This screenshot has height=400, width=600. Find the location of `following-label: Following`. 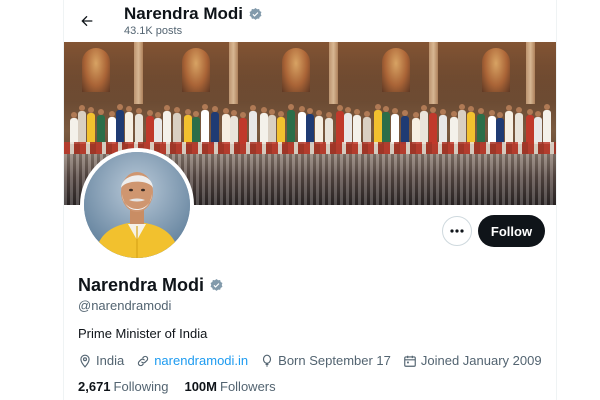

following-label: Following is located at coordinates (141, 386).